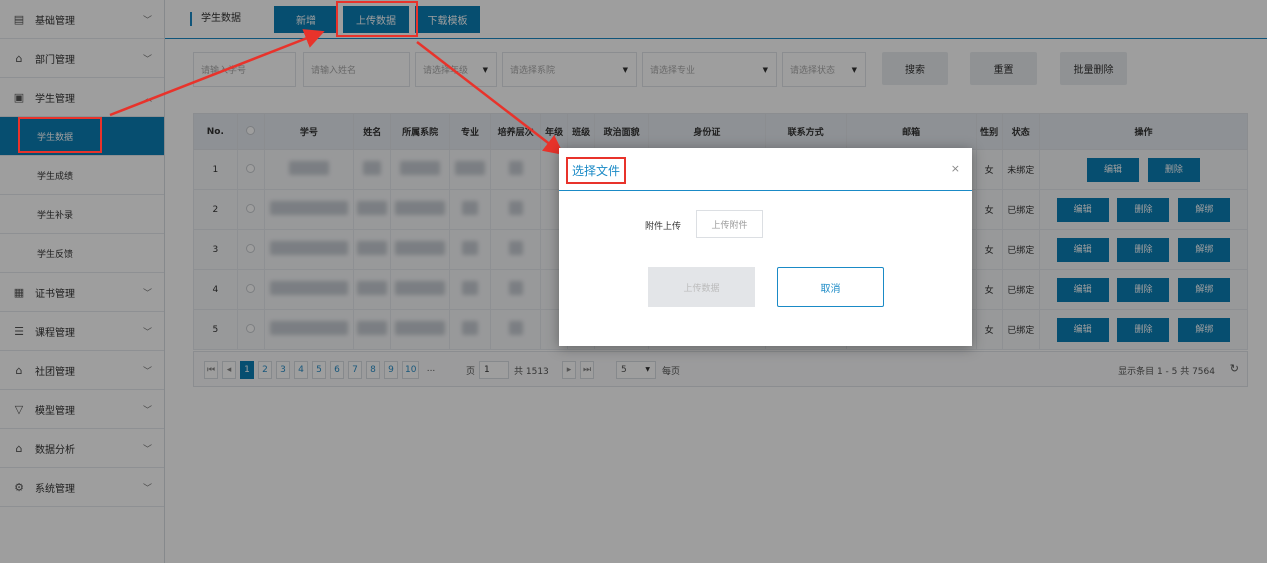  I want to click on attachment-label: 附件上传, so click(663, 227).